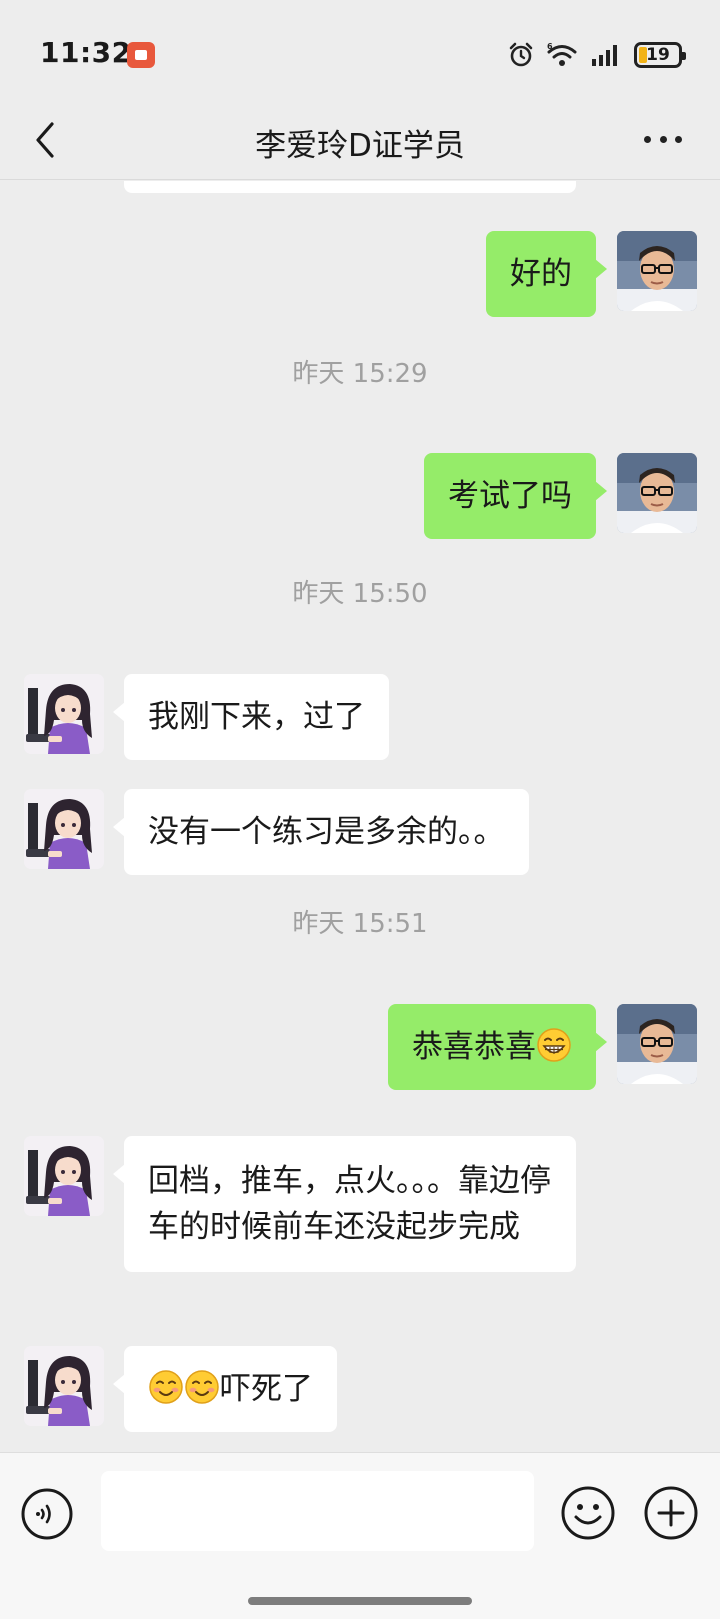 The width and height of the screenshot is (720, 1619). What do you see at coordinates (541, 274) in the screenshot?
I see `message-text: 好的` at bounding box center [541, 274].